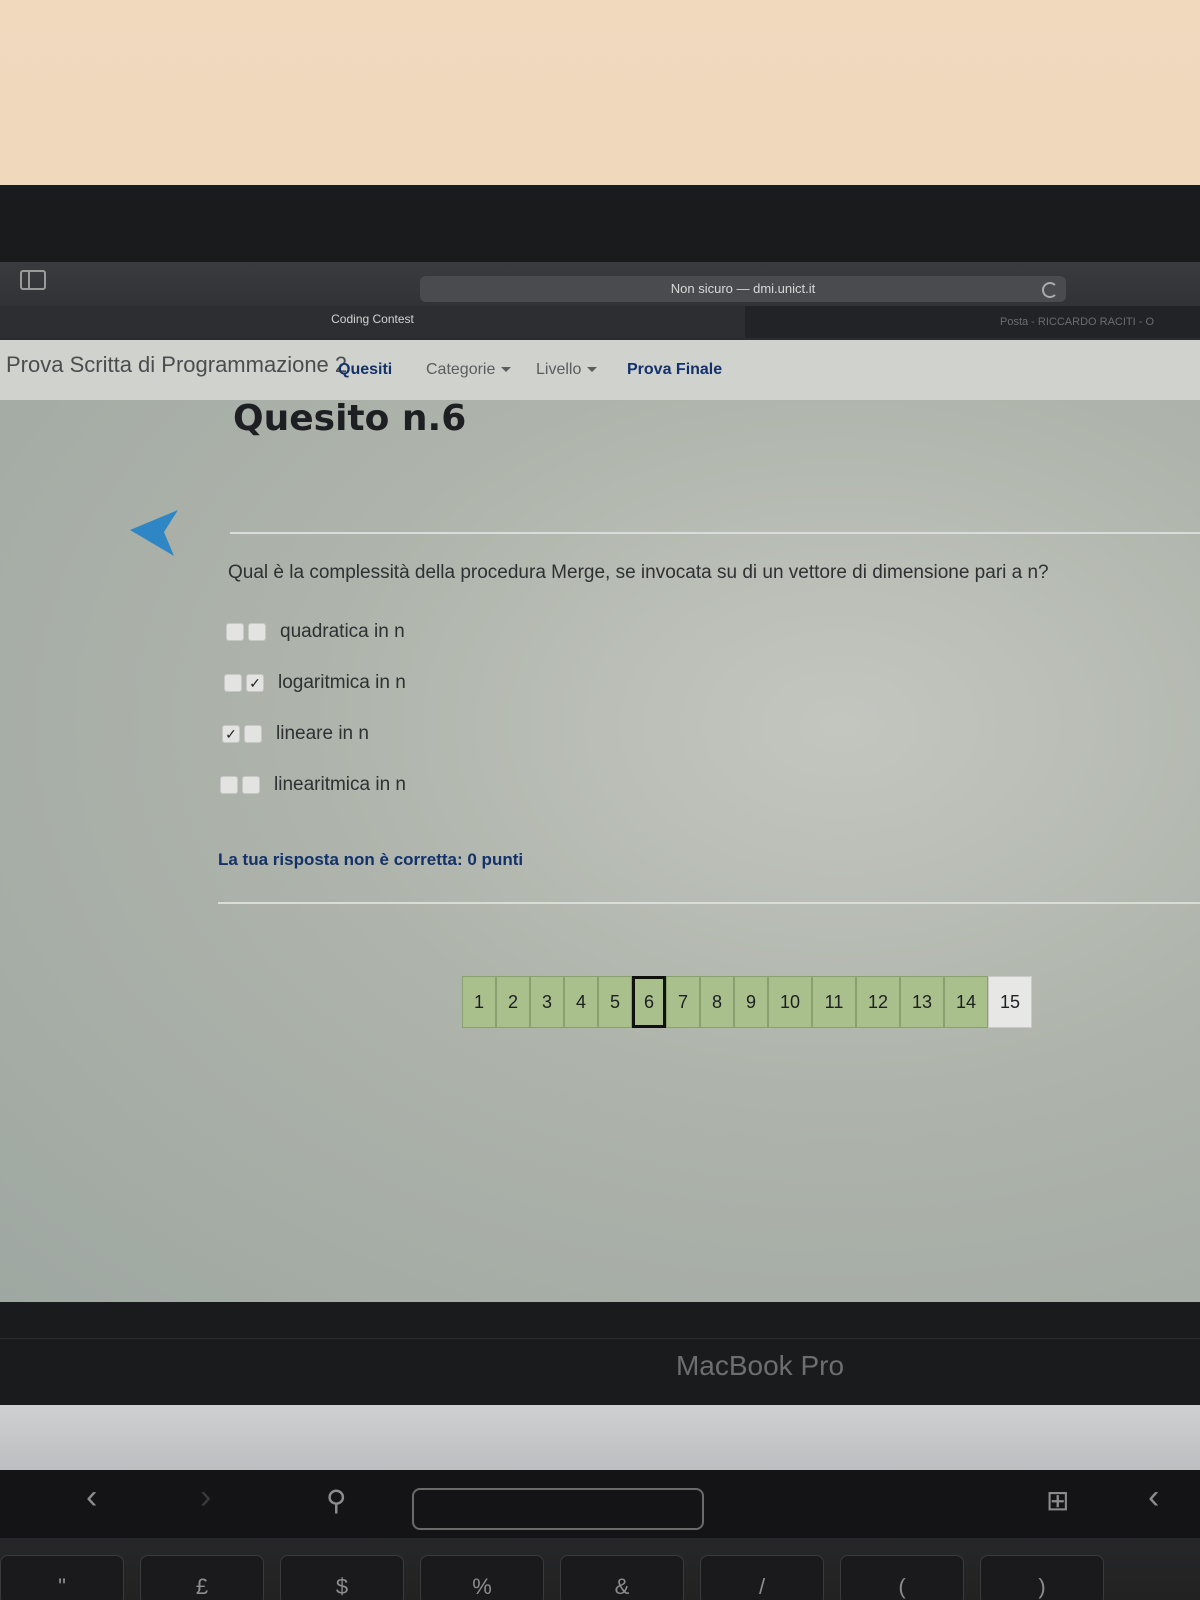  I want to click on tab-posta: Posta - RICCARDO RACITI - O, so click(1100, 326).